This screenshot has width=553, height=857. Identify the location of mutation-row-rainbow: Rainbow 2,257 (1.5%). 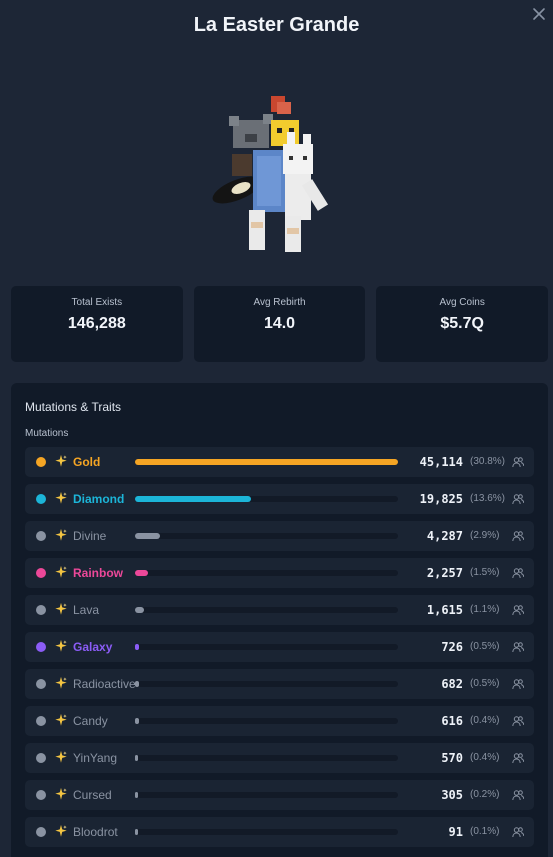
(279, 573).